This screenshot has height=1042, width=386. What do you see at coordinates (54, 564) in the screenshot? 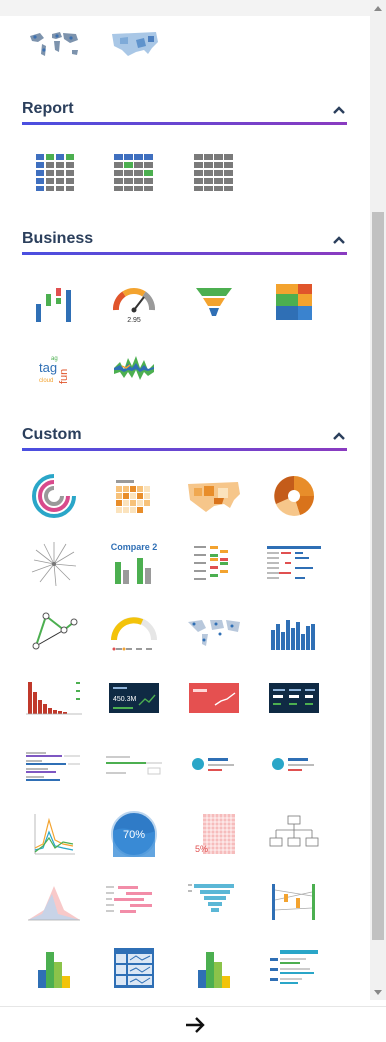
I see `radial-tree-chart-option` at bounding box center [54, 564].